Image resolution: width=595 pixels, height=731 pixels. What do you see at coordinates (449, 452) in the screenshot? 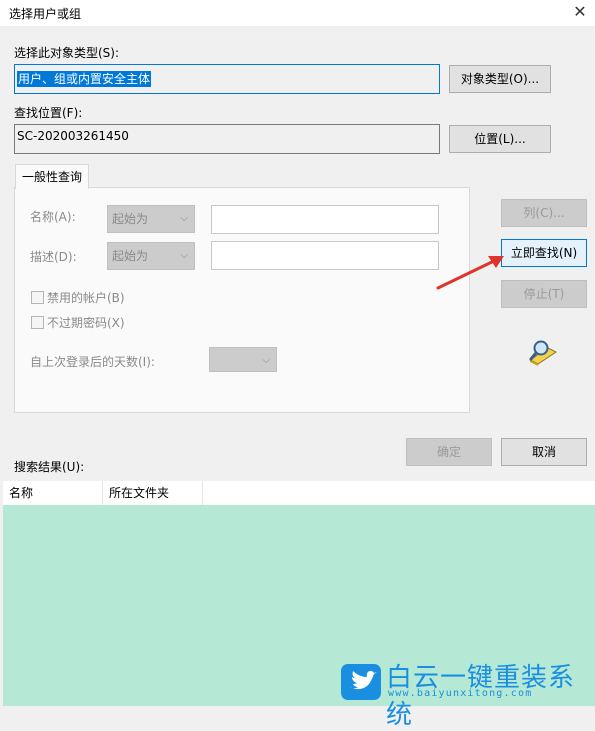
I see `ok-button: 确定` at bounding box center [449, 452].